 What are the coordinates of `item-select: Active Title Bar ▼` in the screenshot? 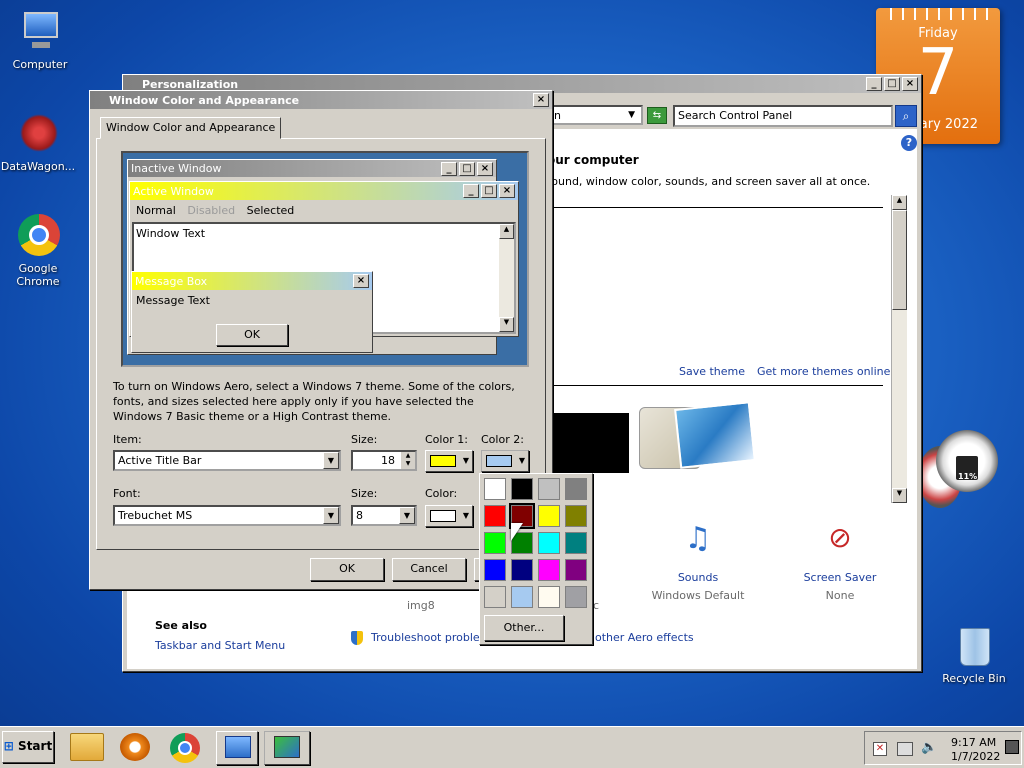 It's located at (227, 460).